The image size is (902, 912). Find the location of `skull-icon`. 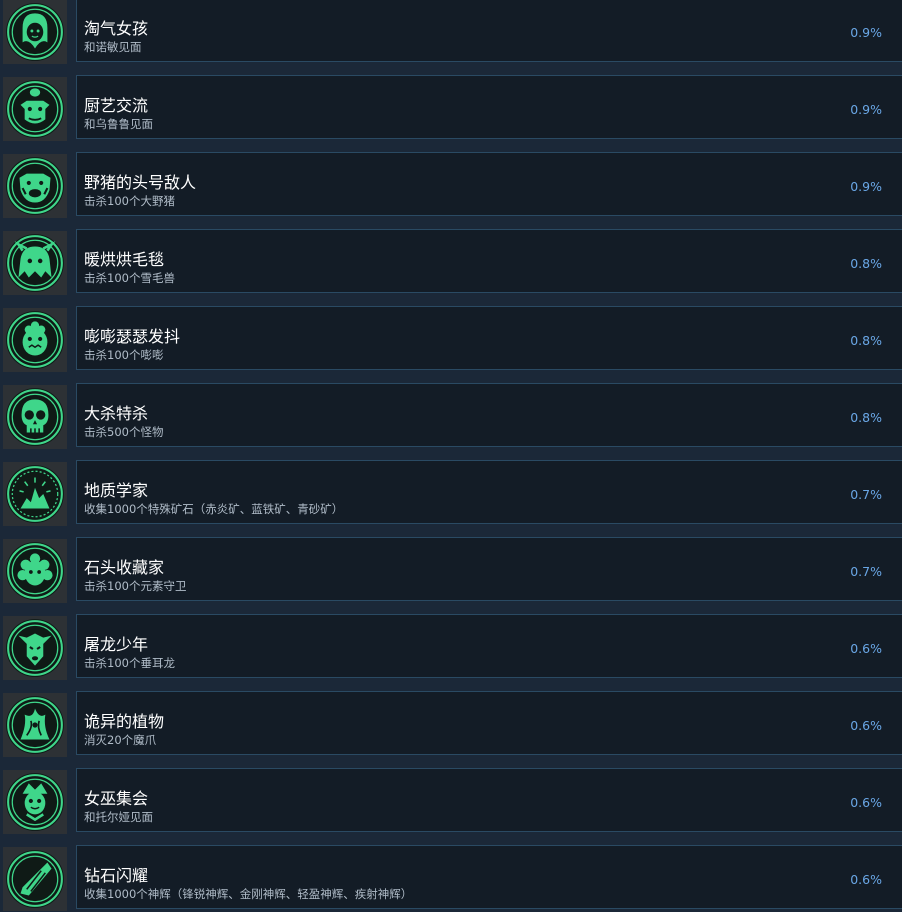

skull-icon is located at coordinates (35, 417).